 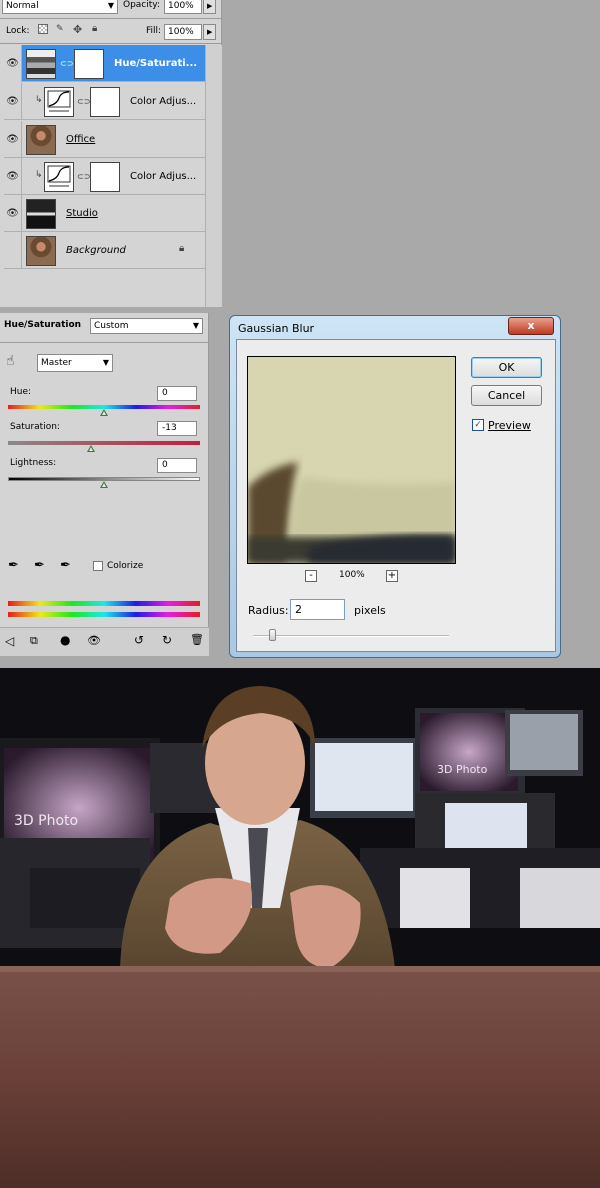 What do you see at coordinates (209, 7) in the screenshot?
I see `opacity-flyout-button: ▶` at bounding box center [209, 7].